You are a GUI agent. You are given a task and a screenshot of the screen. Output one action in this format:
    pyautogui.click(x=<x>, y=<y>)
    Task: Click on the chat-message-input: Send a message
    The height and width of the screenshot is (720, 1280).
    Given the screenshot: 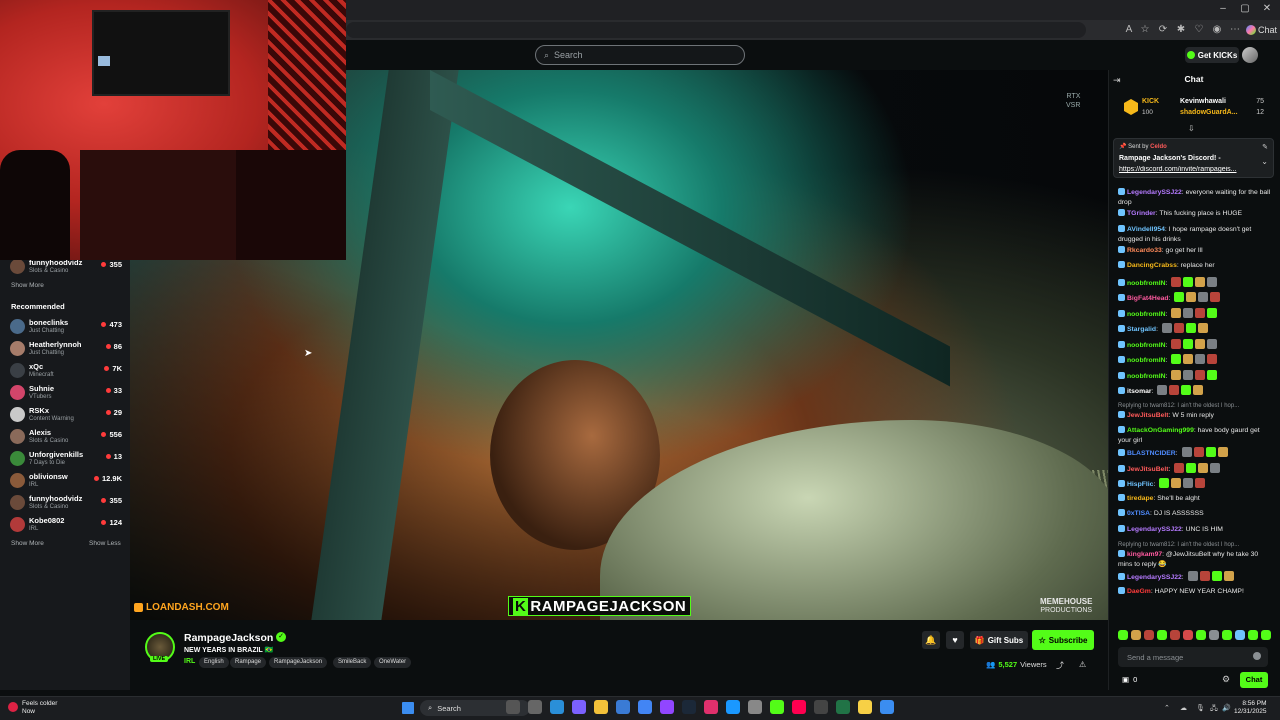 What is the action you would take?
    pyautogui.click(x=1193, y=657)
    